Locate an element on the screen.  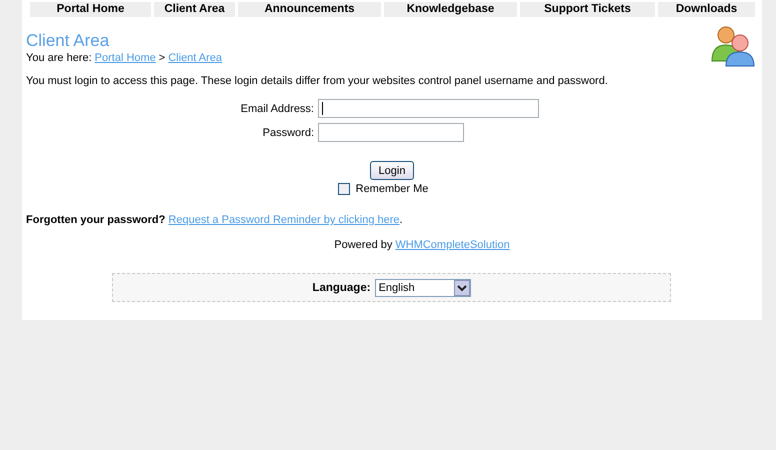
powered-by-text: Powered by is located at coordinates (363, 245).